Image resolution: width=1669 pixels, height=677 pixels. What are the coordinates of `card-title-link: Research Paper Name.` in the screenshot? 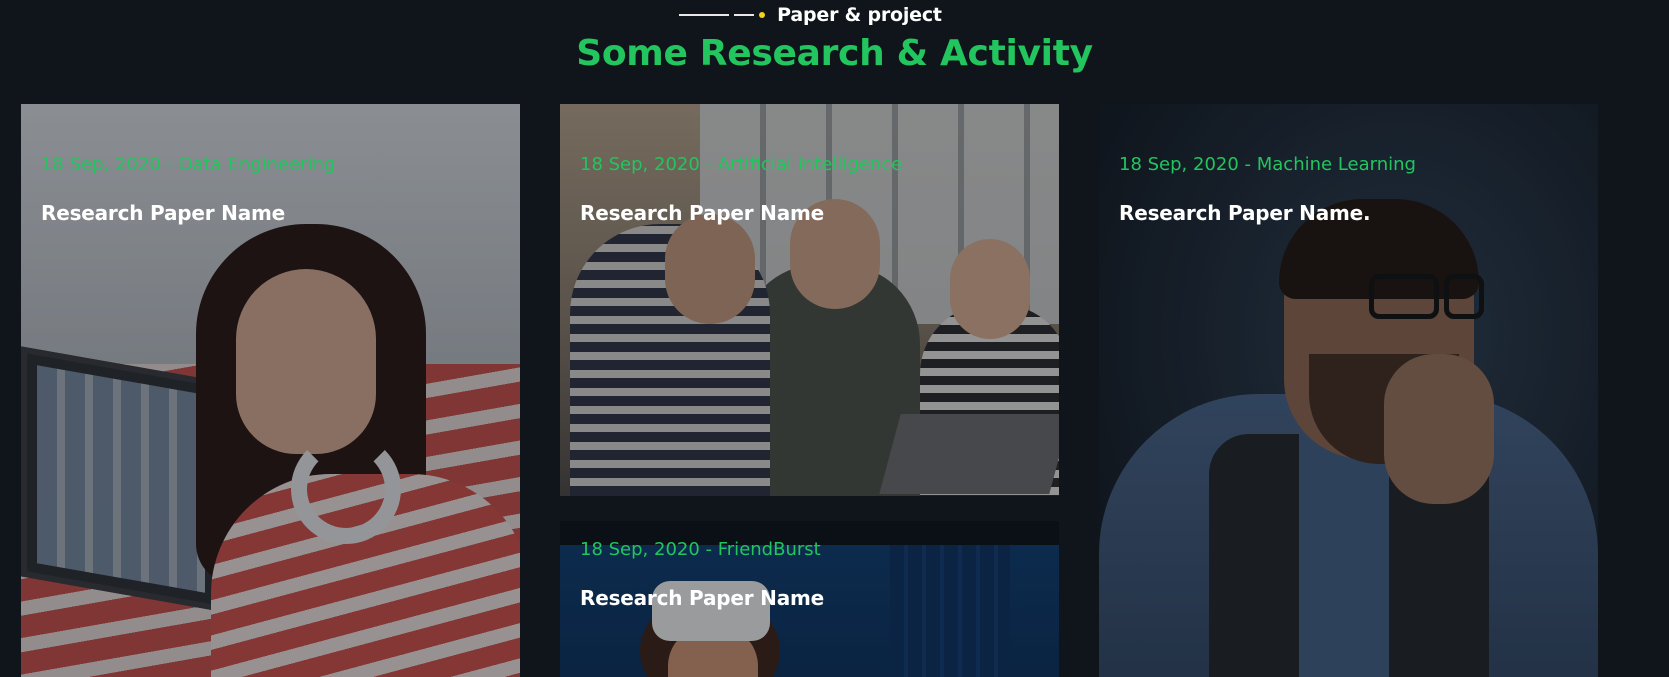 It's located at (1245, 213).